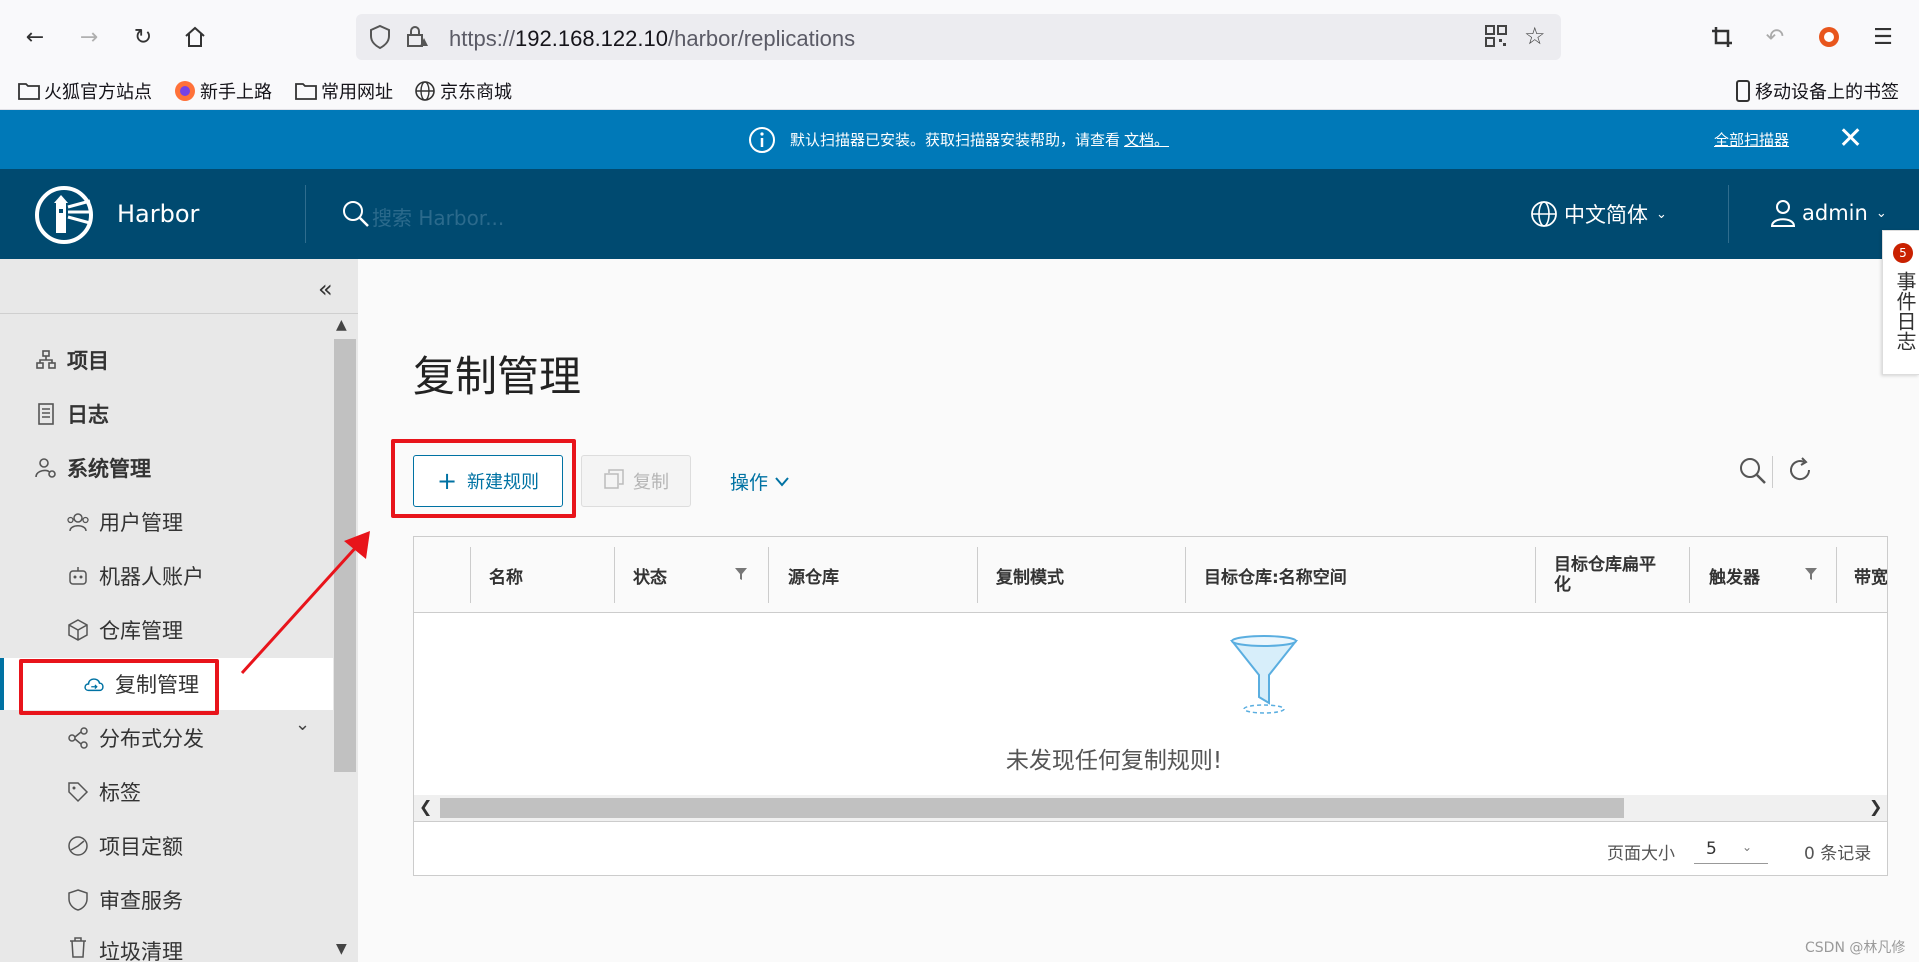 The width and height of the screenshot is (1919, 962). Describe the element at coordinates (1870, 575) in the screenshot. I see `column-header-bandwidth: 带宽` at that location.